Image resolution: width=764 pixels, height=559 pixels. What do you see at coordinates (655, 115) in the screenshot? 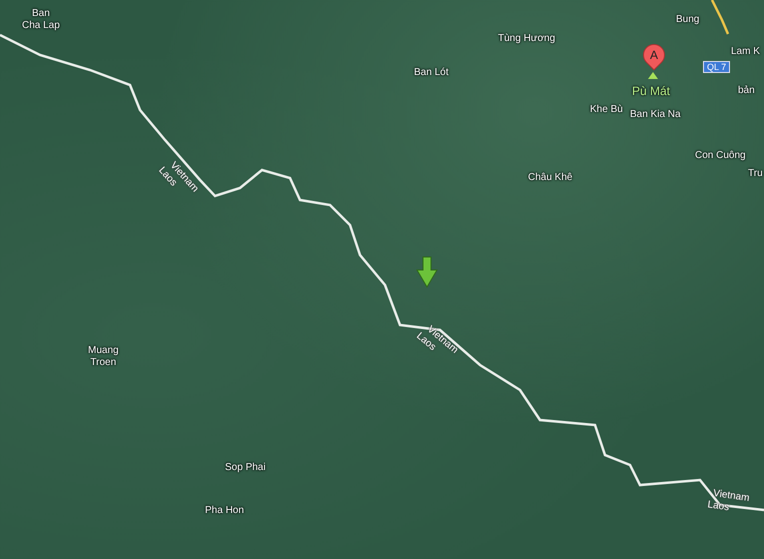
I see `place-label: Ban Kia Na` at bounding box center [655, 115].